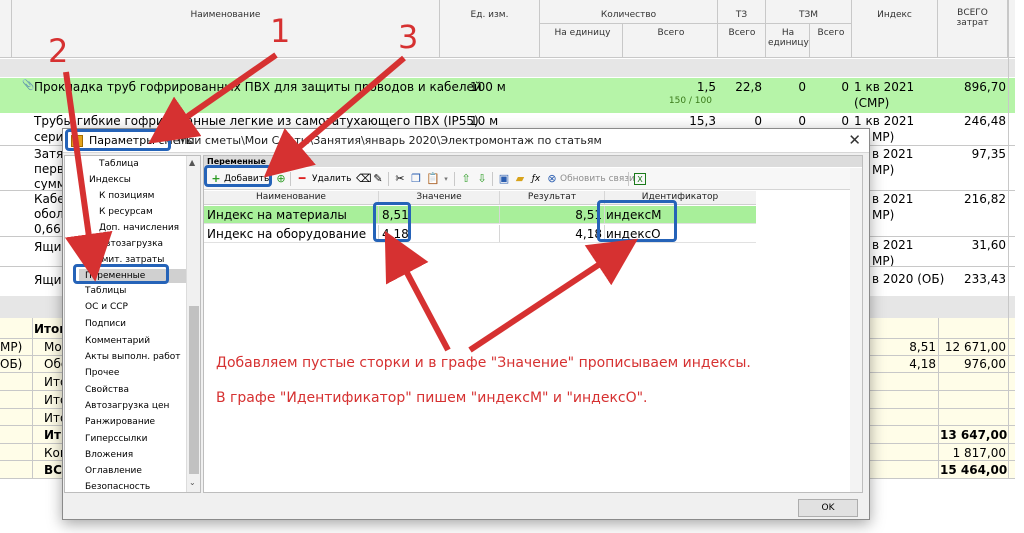  I want to click on nav-item-contents: Оглавление, so click(113, 471).